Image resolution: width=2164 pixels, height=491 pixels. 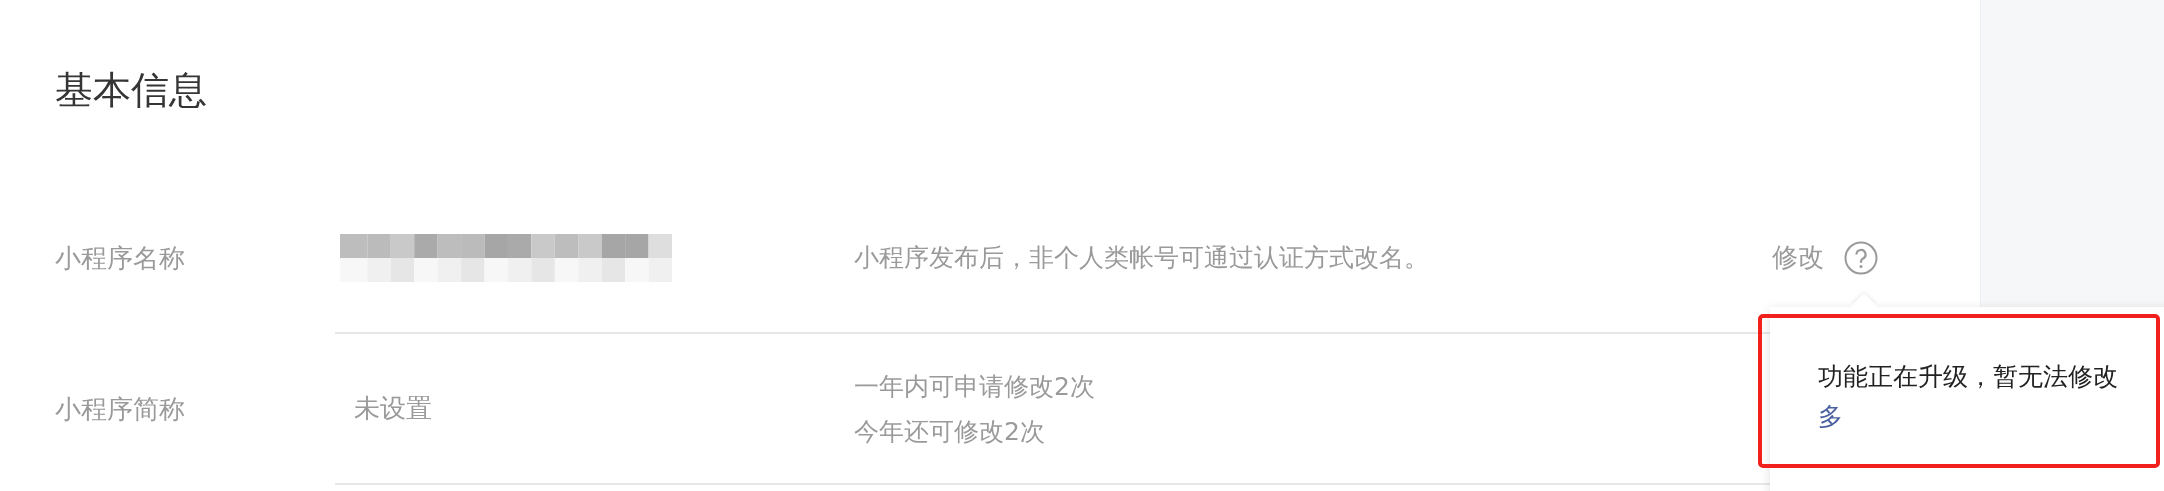 I want to click on field-description: 一年内可申请修改2次, so click(x=975, y=386).